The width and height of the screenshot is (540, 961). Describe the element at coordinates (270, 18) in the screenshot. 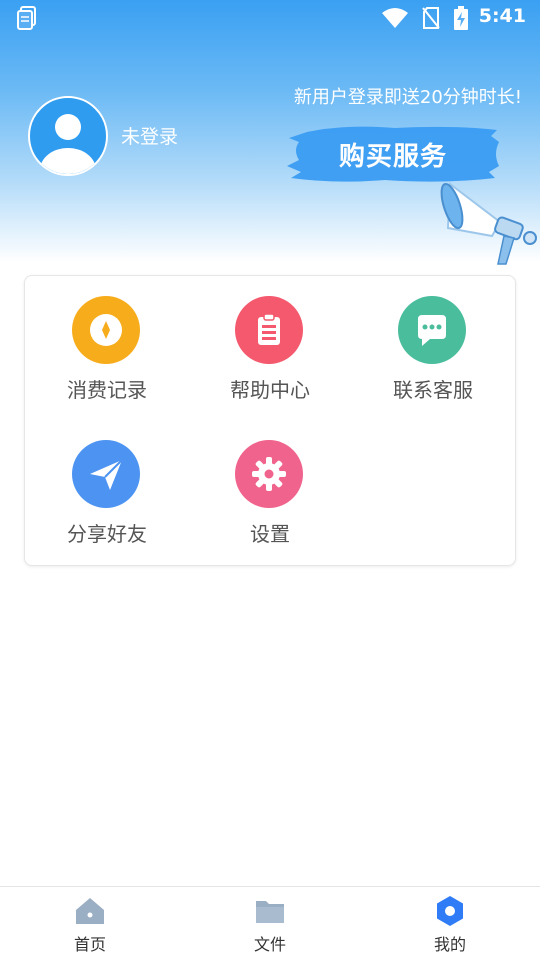

I see `status-bar: 5:41` at that location.